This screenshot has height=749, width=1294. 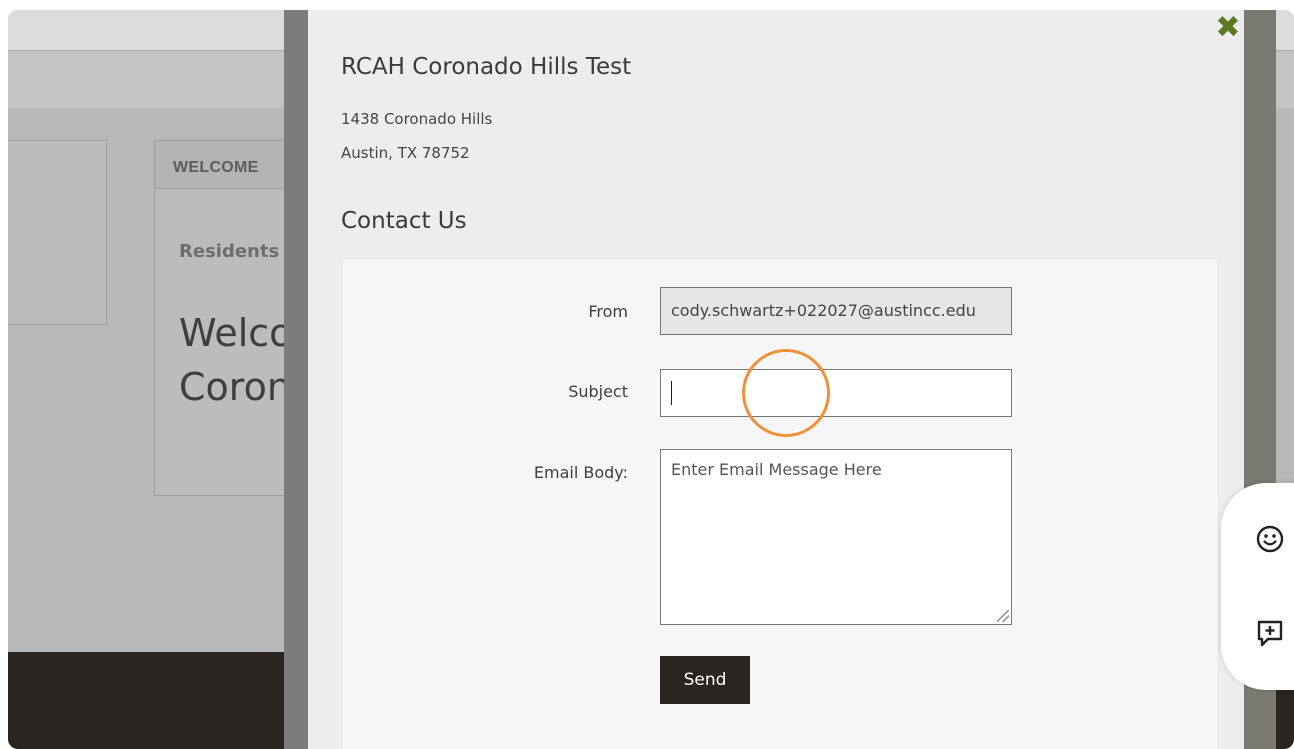 I want to click on text-caret, so click(x=671, y=393).